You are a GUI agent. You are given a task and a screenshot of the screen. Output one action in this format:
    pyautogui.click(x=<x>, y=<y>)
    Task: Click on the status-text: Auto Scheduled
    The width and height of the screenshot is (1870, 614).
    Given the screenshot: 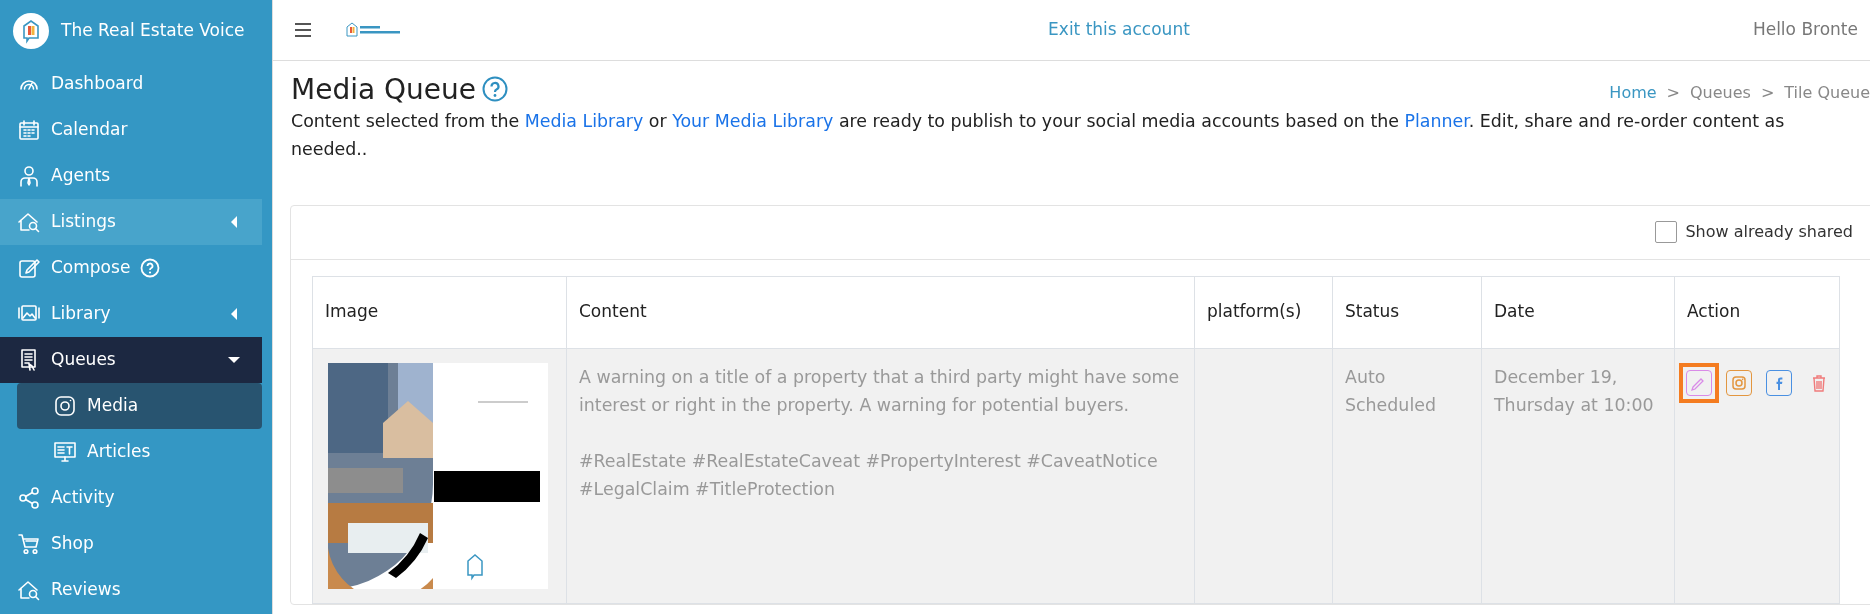 What is the action you would take?
    pyautogui.click(x=1390, y=390)
    